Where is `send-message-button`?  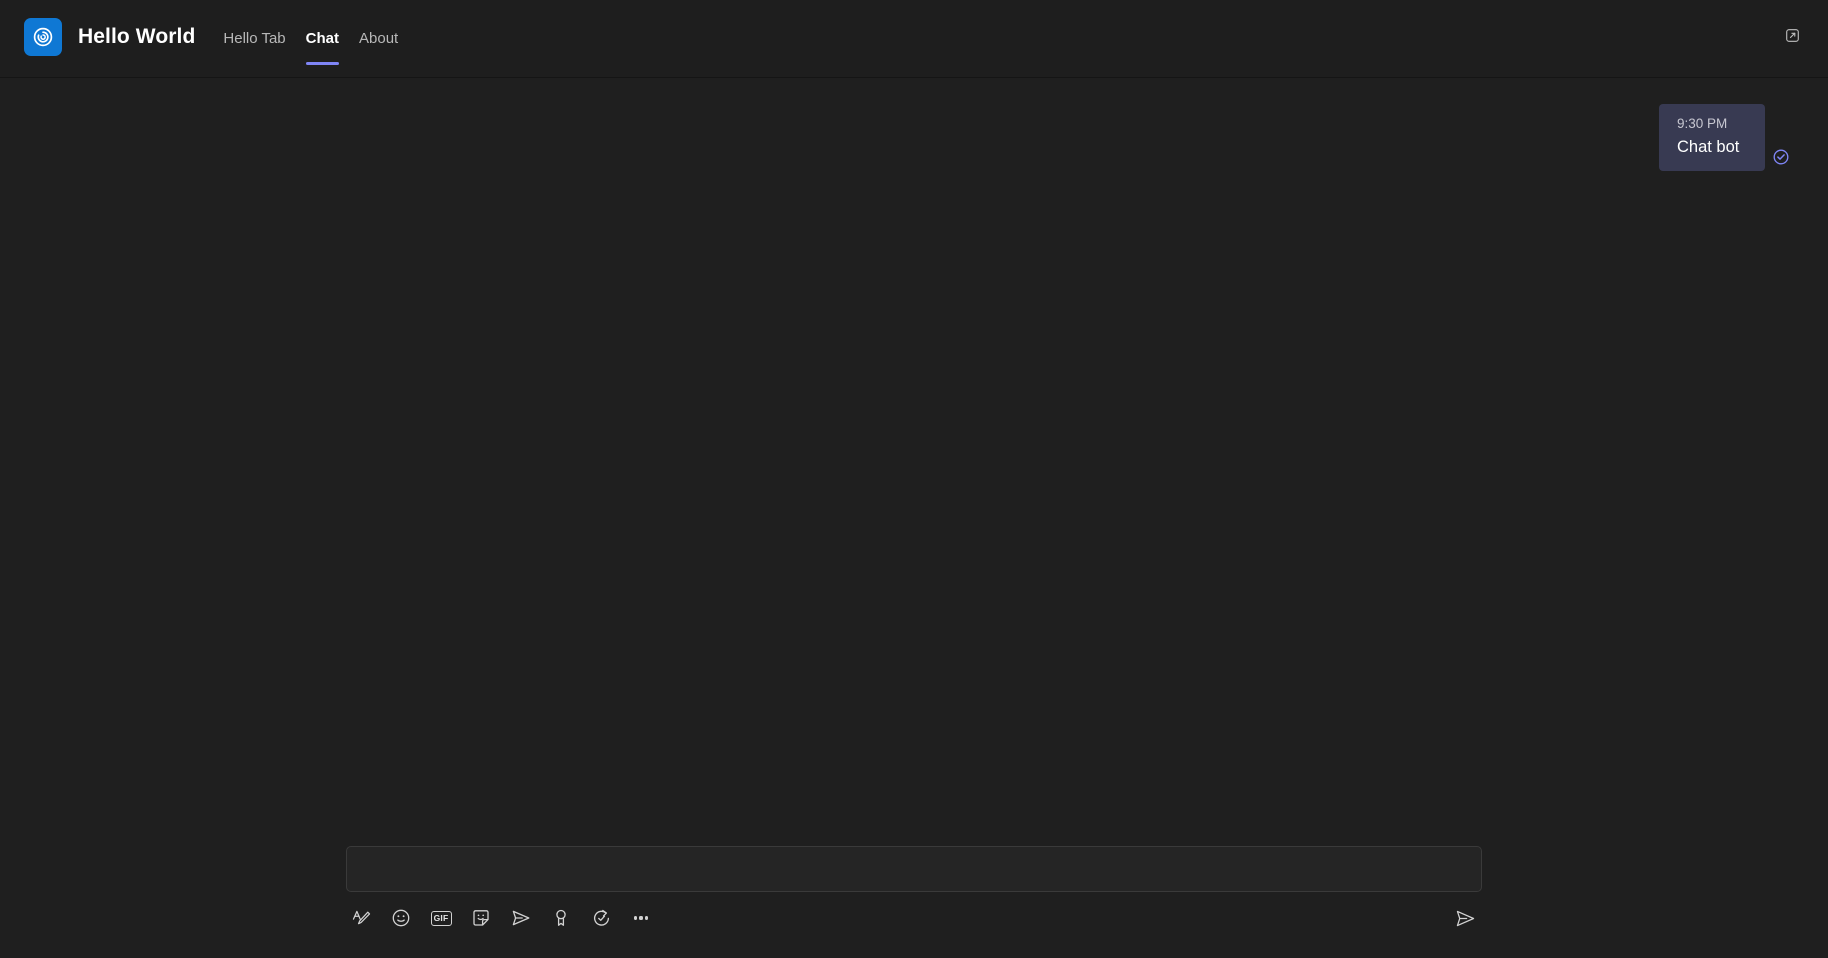 send-message-button is located at coordinates (1465, 918).